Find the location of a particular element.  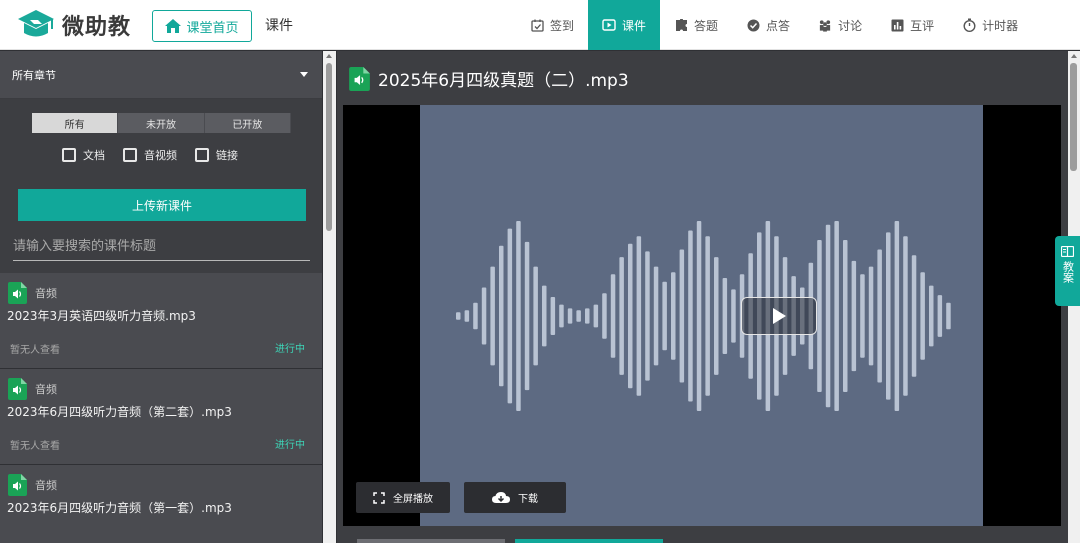

upload-courseware-button: 上传新课件 is located at coordinates (162, 205).